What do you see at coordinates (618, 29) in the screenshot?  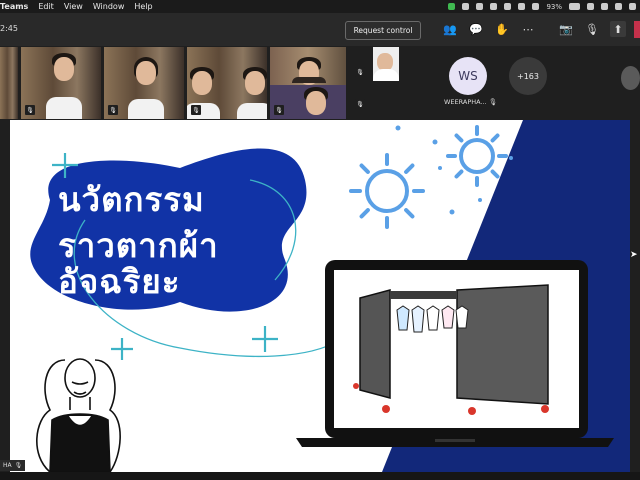 I see `share-screen-icon: ⬆` at bounding box center [618, 29].